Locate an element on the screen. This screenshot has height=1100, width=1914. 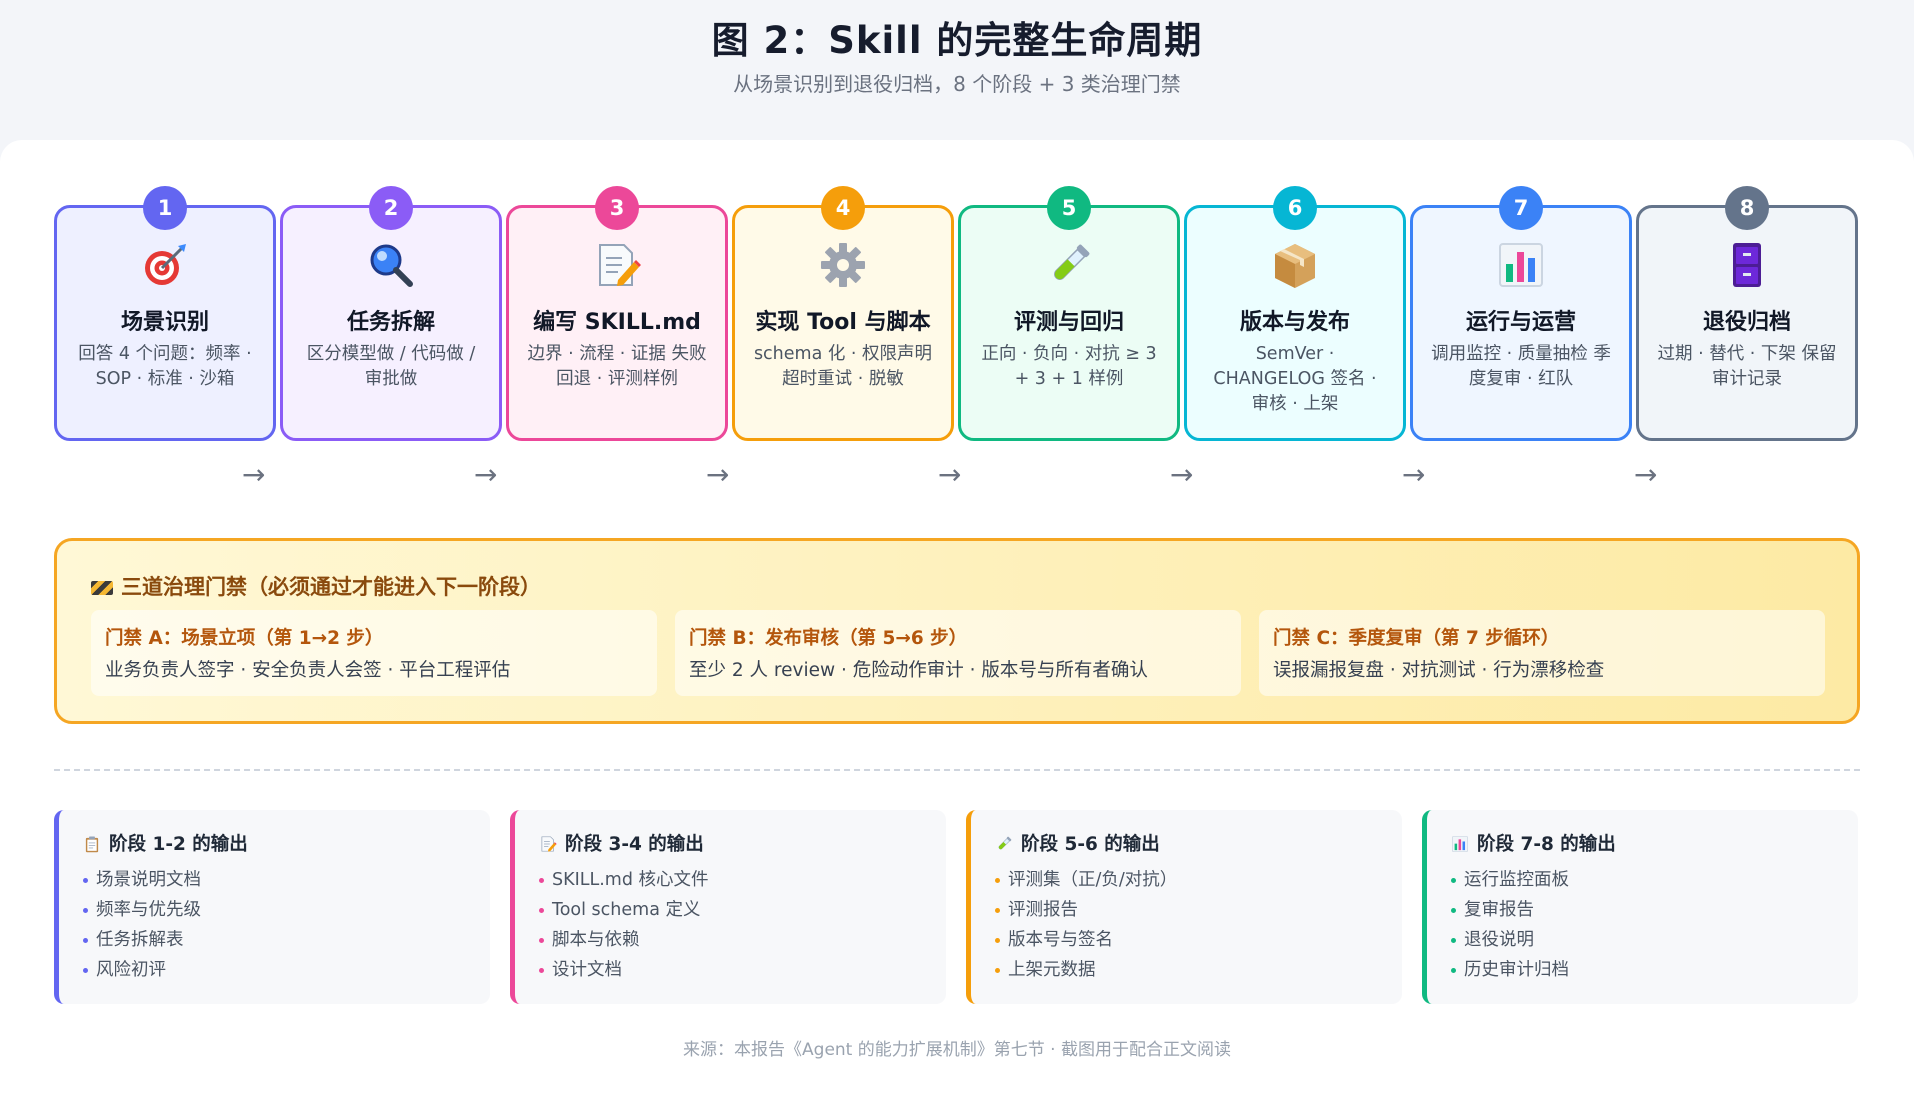
stage-number-badge: 6 is located at coordinates (1295, 208).